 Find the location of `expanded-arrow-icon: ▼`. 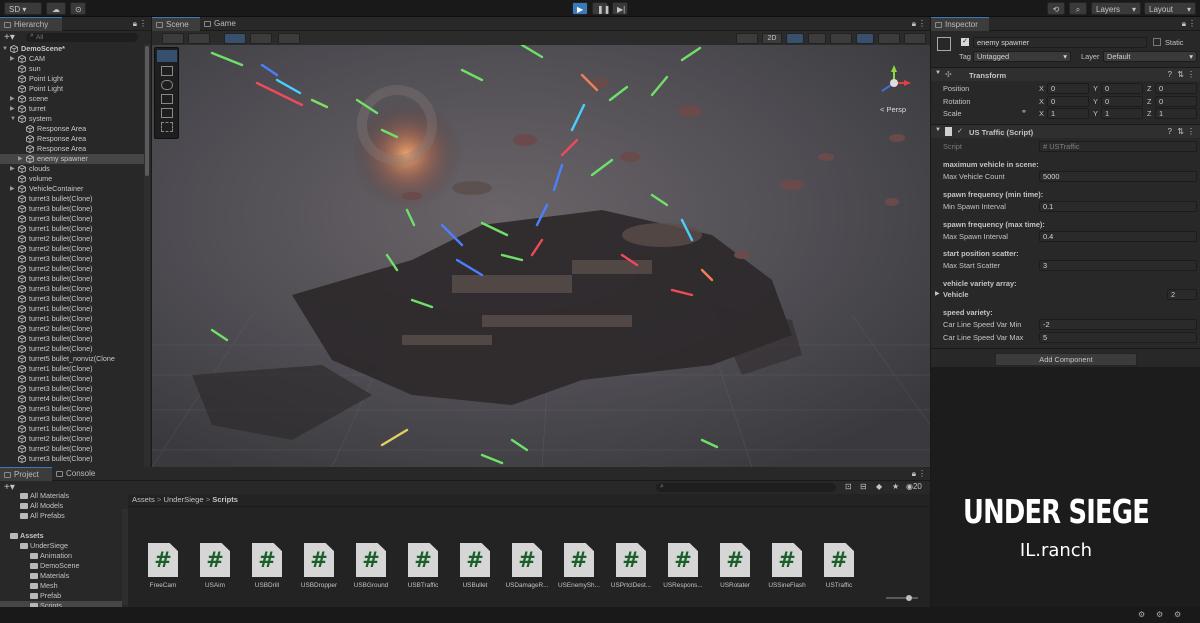

expanded-arrow-icon: ▼ is located at coordinates (13, 119).